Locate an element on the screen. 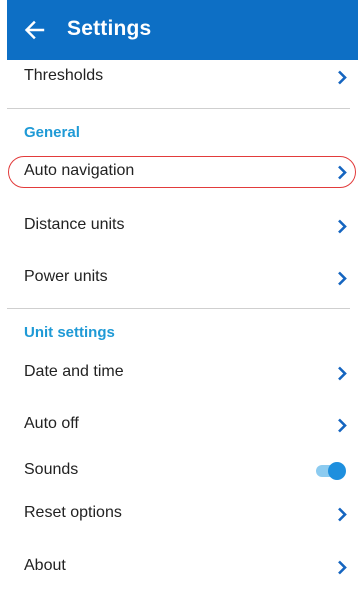  sounds-toggle is located at coordinates (331, 471).